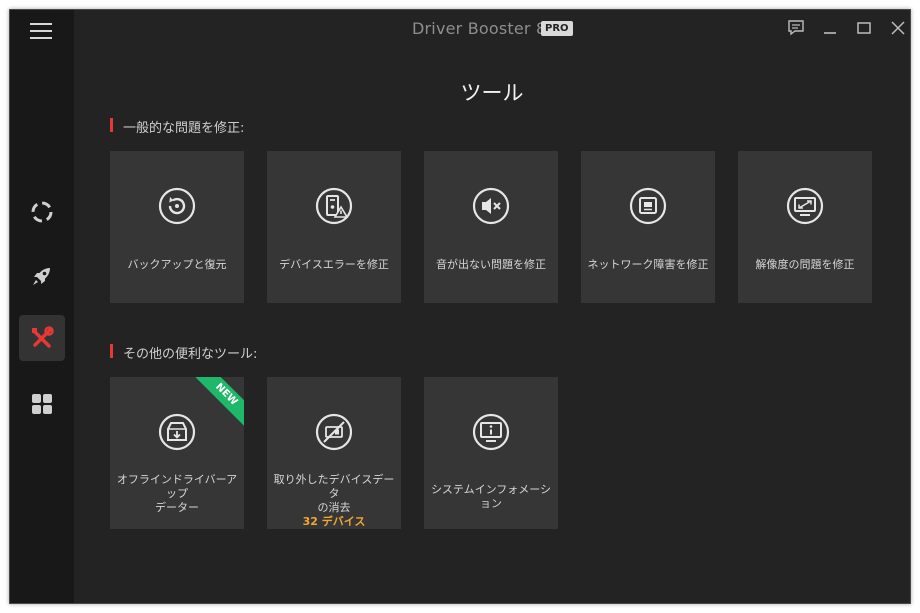 Image resolution: width=920 pixels, height=613 pixels. I want to click on feedback-icon, so click(796, 28).